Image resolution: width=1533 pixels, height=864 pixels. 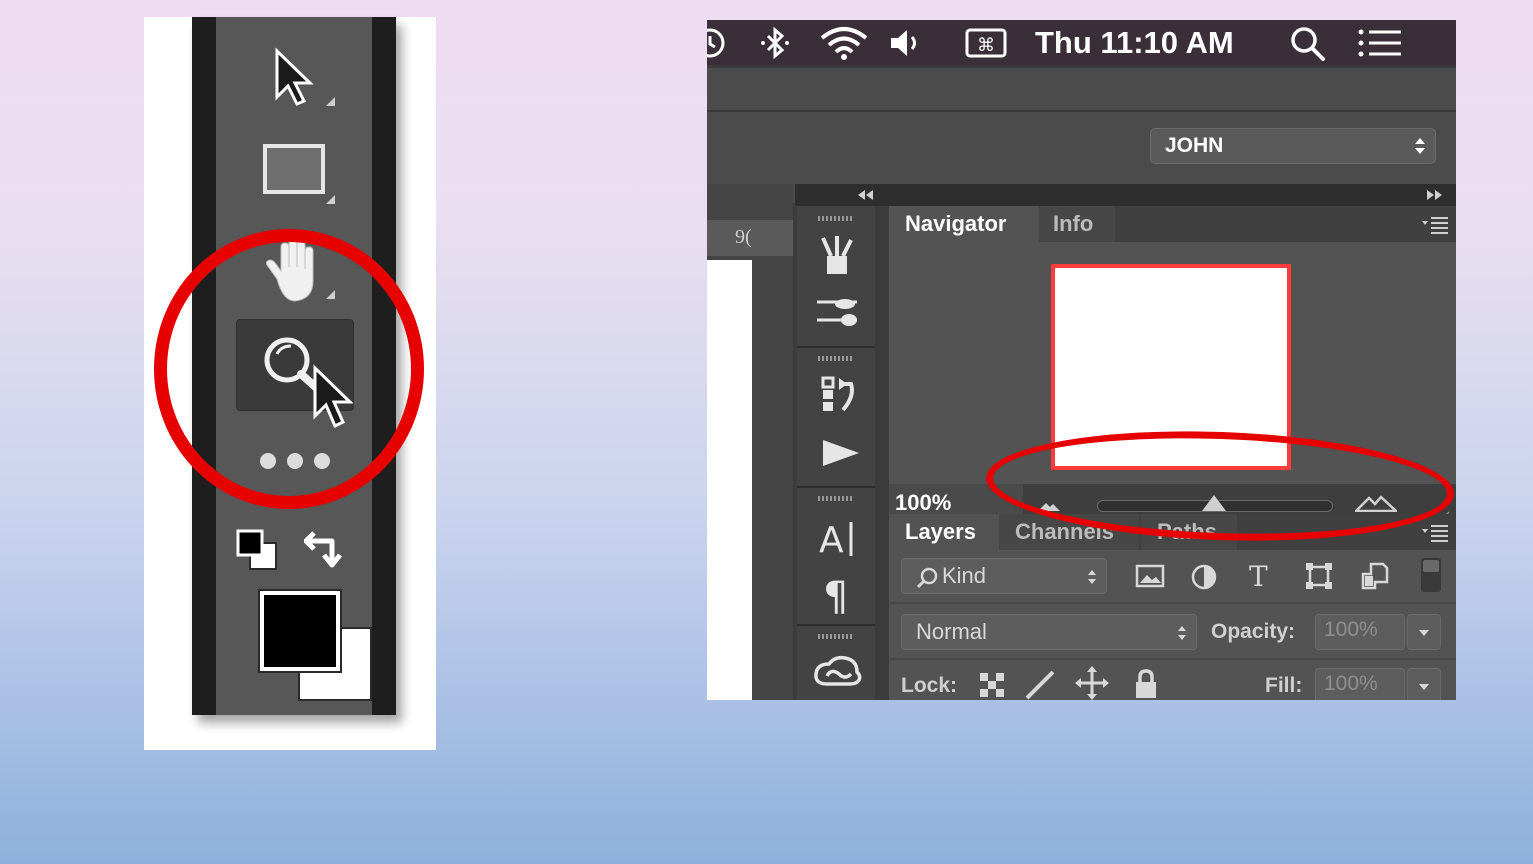 What do you see at coordinates (1308, 44) in the screenshot?
I see `spotlight-search-icon` at bounding box center [1308, 44].